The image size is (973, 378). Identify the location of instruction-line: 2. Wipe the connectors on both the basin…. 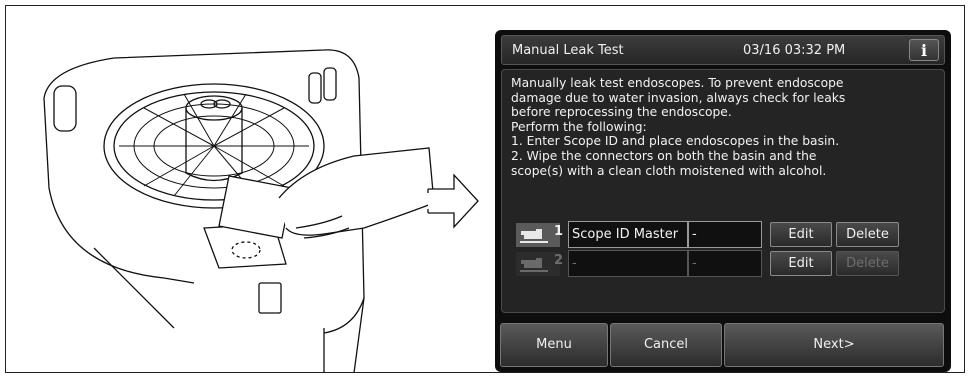
(664, 155).